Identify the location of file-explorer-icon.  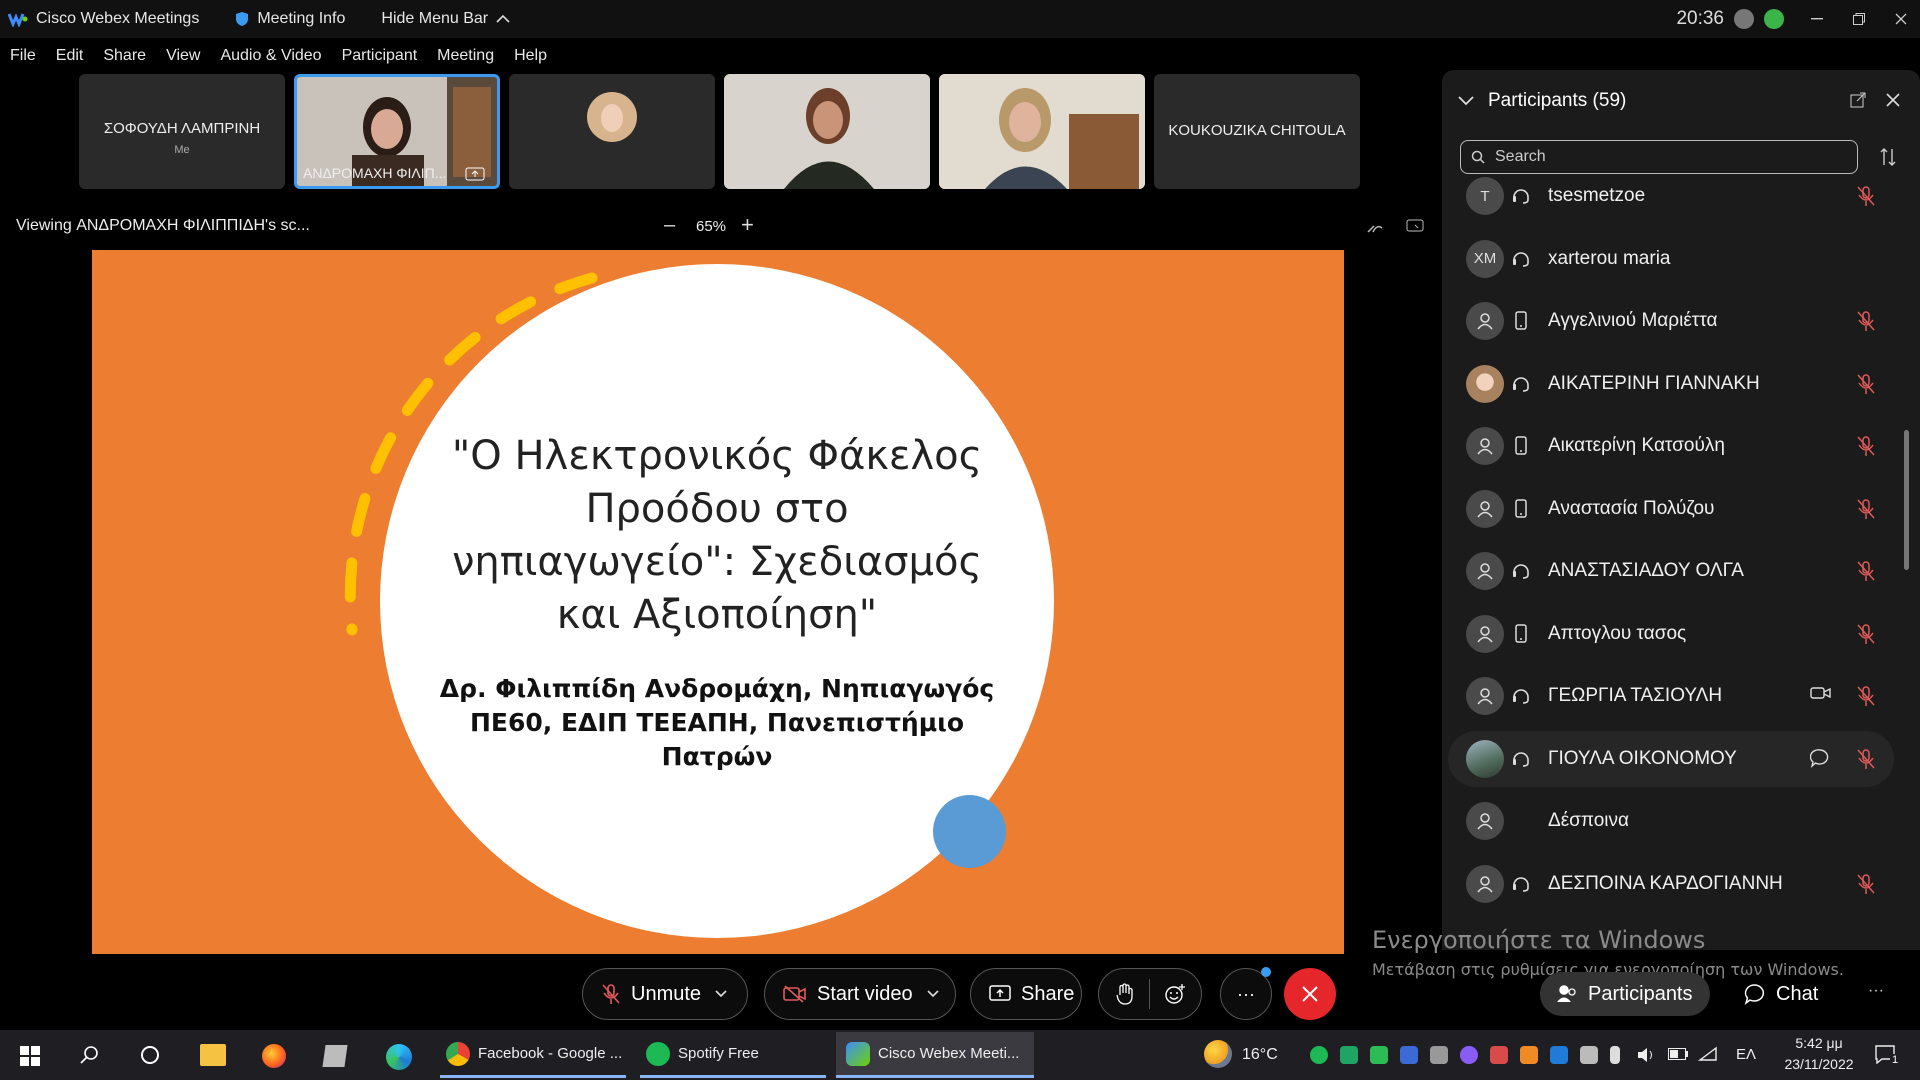
(213, 1055).